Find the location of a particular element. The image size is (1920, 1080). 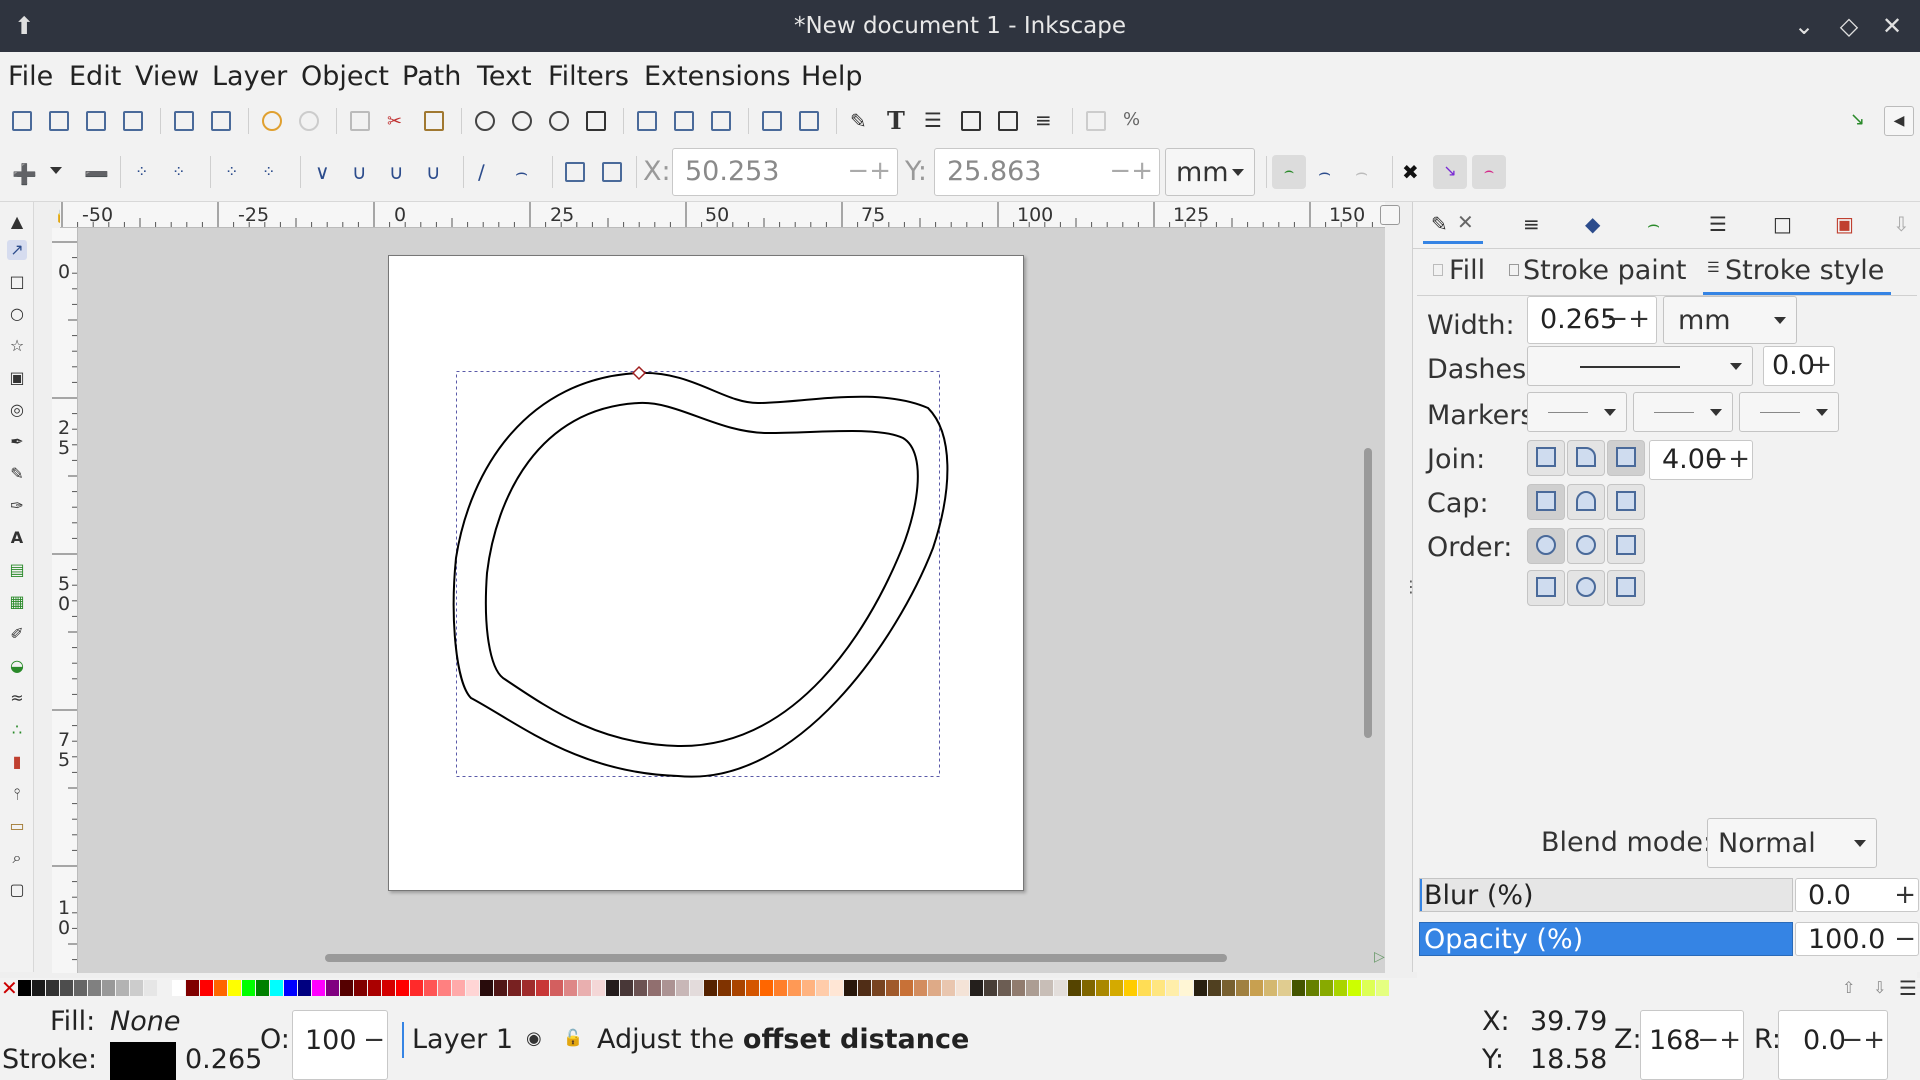

measure-tool-icon: ▭ is located at coordinates (17, 826).